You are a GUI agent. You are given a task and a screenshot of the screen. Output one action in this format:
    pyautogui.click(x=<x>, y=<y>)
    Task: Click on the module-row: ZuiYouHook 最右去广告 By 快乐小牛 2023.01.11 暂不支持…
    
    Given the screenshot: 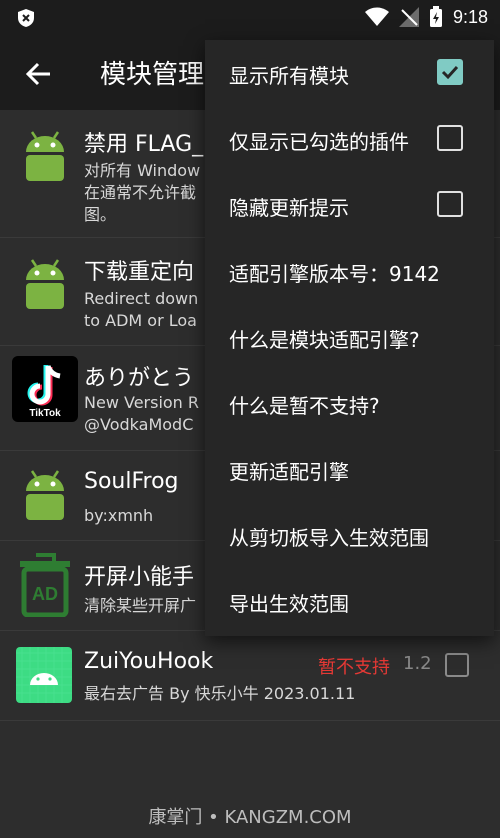 What is the action you would take?
    pyautogui.click(x=250, y=676)
    